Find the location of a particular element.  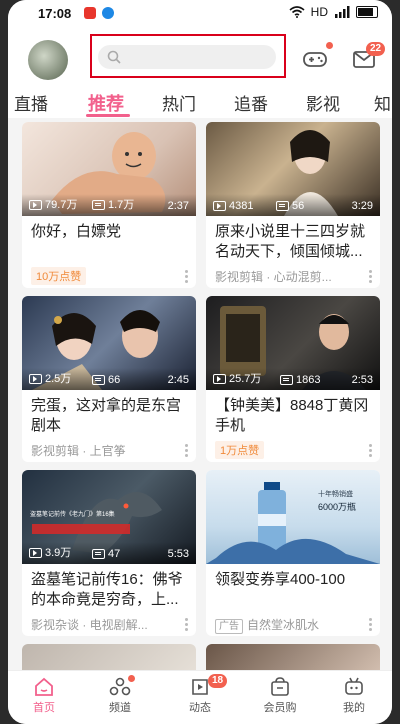

nav-home-label: 首页 is located at coordinates (44, 708).